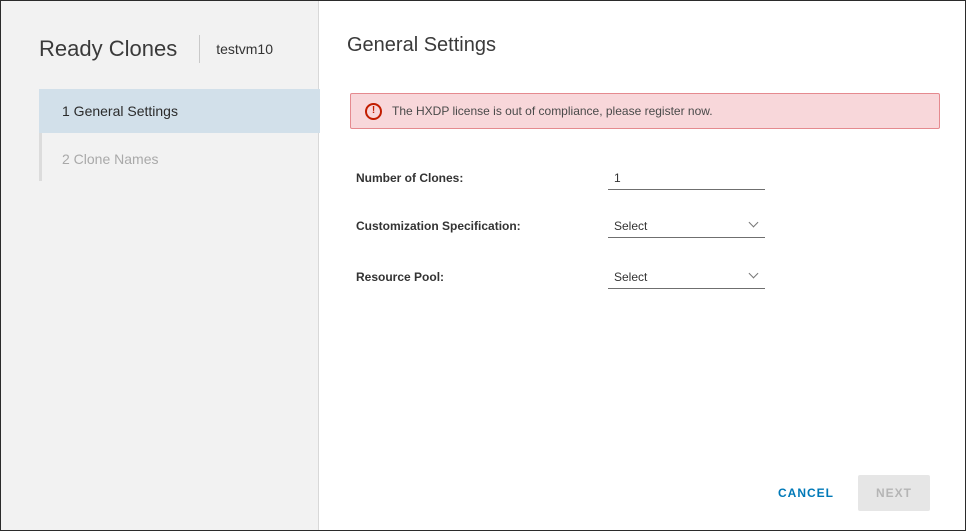  What do you see at coordinates (179, 135) in the screenshot?
I see `wizard-steps: 1 General Settings 2 Clone Names` at bounding box center [179, 135].